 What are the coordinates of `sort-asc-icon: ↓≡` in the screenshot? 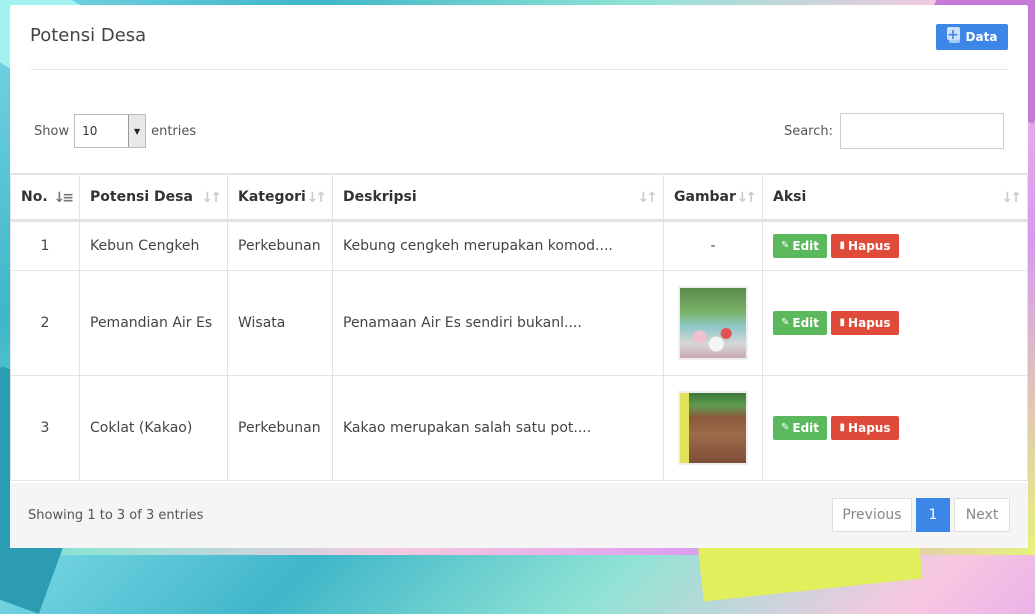 It's located at (64, 198).